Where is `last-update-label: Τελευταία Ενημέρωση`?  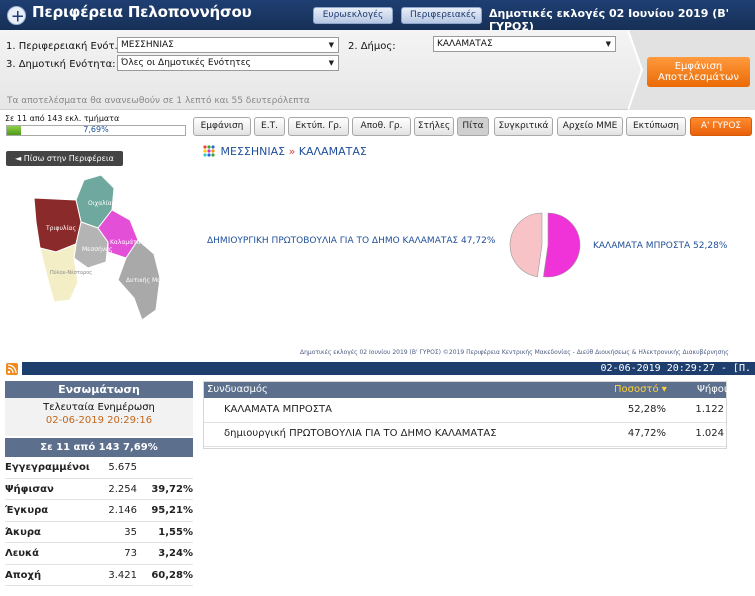
last-update-label: Τελευταία Ενημέρωση is located at coordinates (99, 407).